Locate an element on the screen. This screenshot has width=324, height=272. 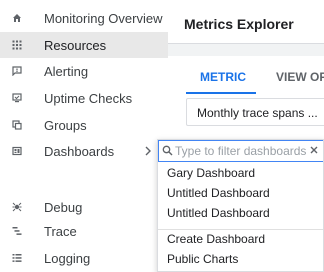
sidebar-item-monitoring-overview: Monitoring Overview is located at coordinates (84, 18).